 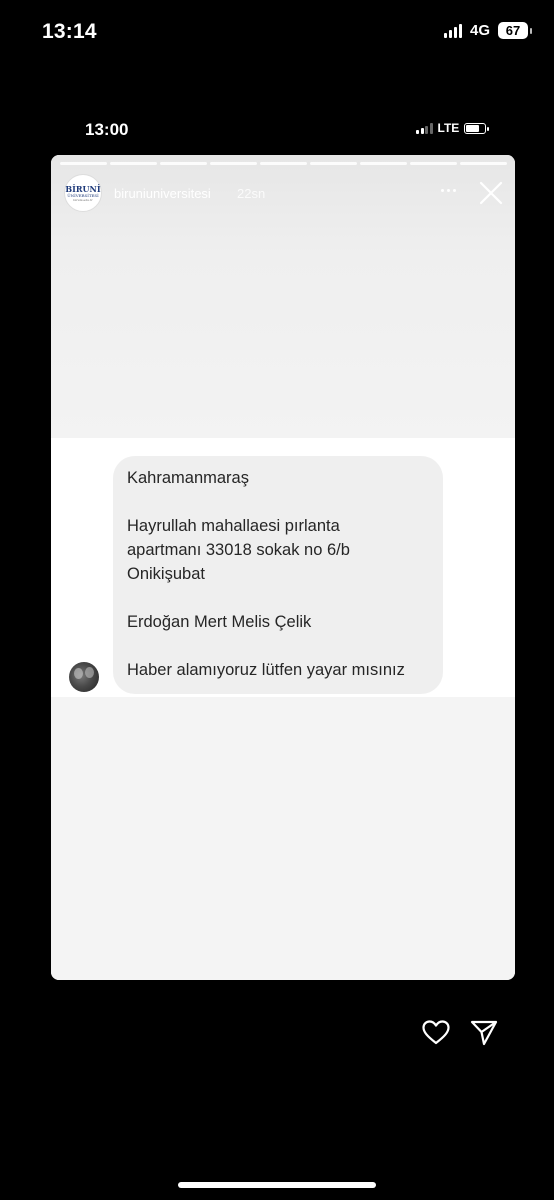 What do you see at coordinates (188, 478) in the screenshot?
I see `message-line: Kahramanmaraş` at bounding box center [188, 478].